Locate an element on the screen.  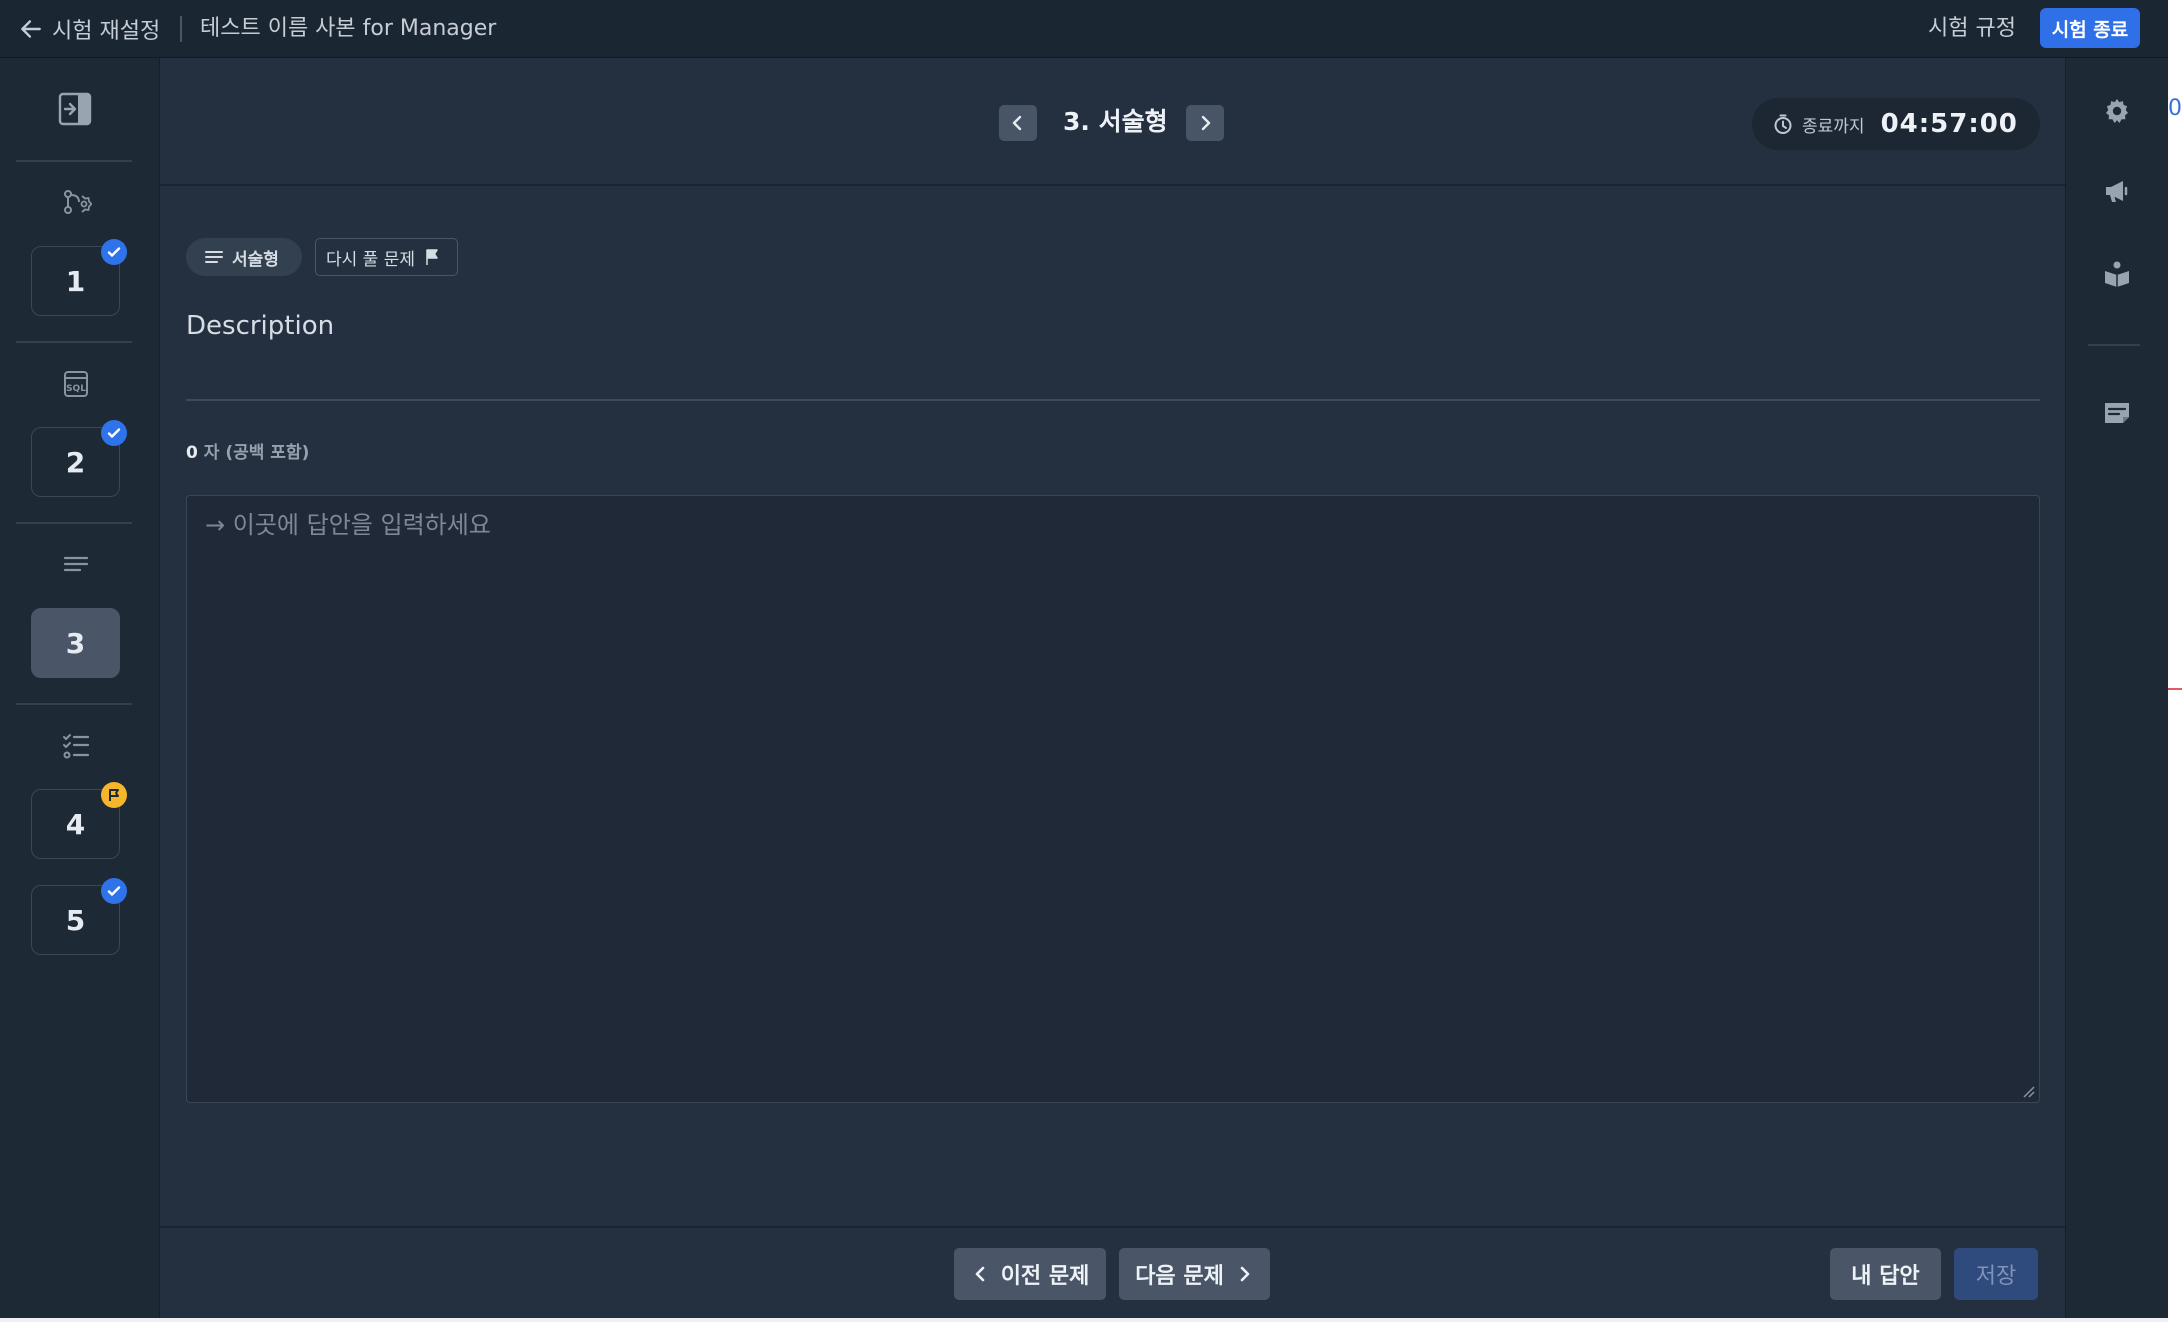
question-footer: 이전 문제 다음 문제 내 답안 저장 is located at coordinates (1112, 1272).